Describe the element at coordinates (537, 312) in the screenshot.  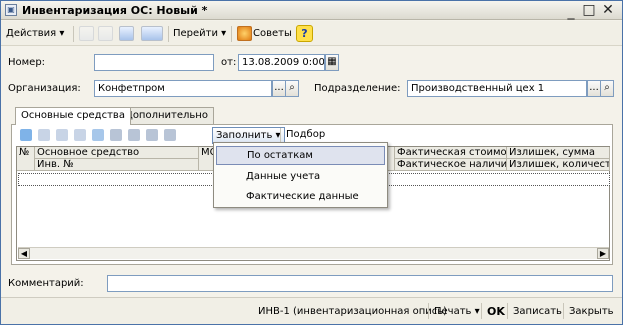
I see `save-button: Записать` at that location.